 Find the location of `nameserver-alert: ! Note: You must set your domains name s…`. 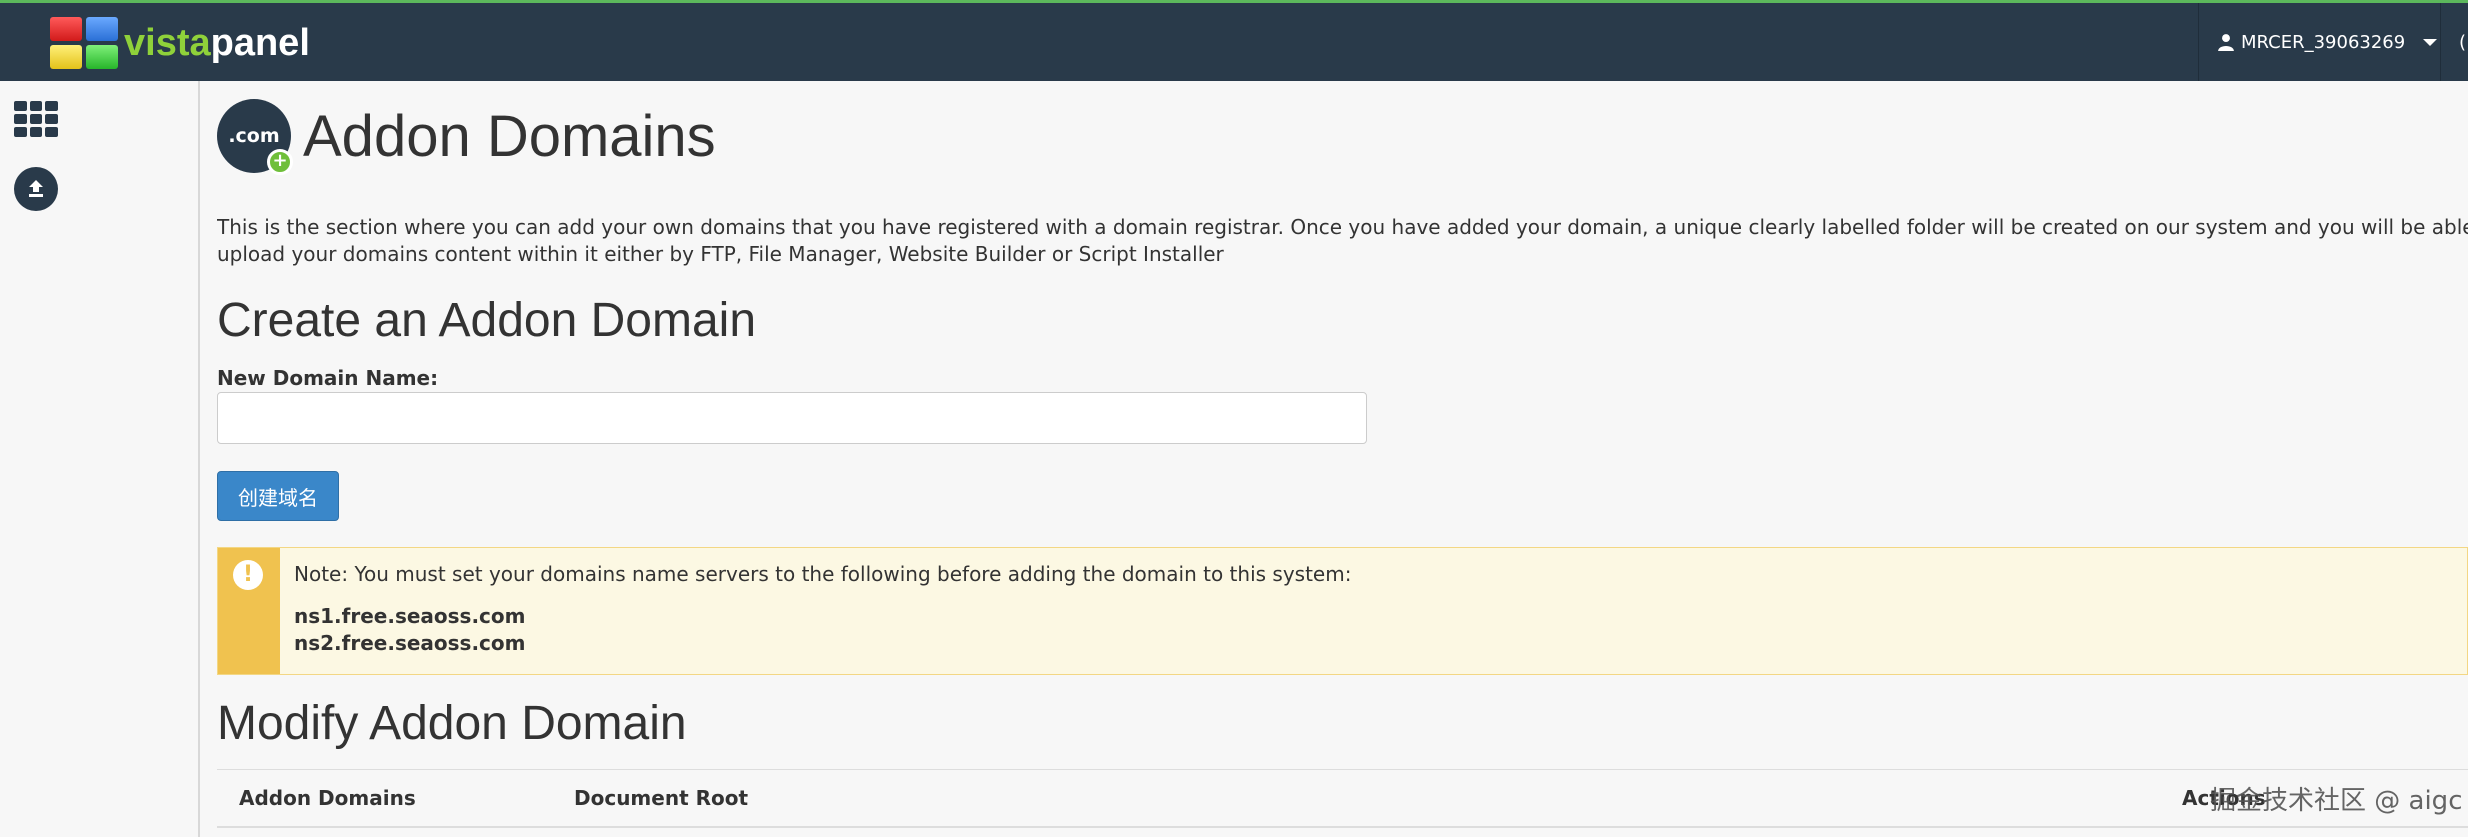

nameserver-alert: ! Note: You must set your domains name s… is located at coordinates (1342, 611).